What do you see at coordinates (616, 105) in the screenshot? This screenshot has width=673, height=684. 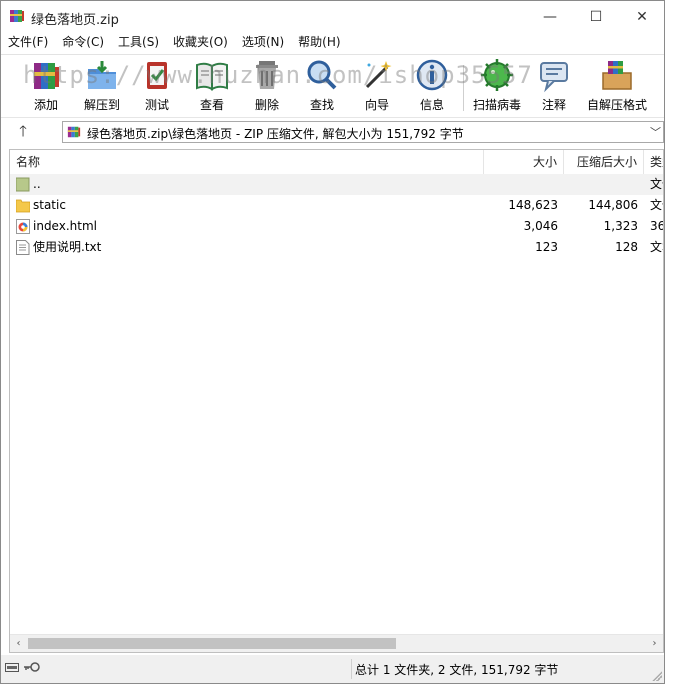 I see `sfx-label: 自解压格式` at bounding box center [616, 105].